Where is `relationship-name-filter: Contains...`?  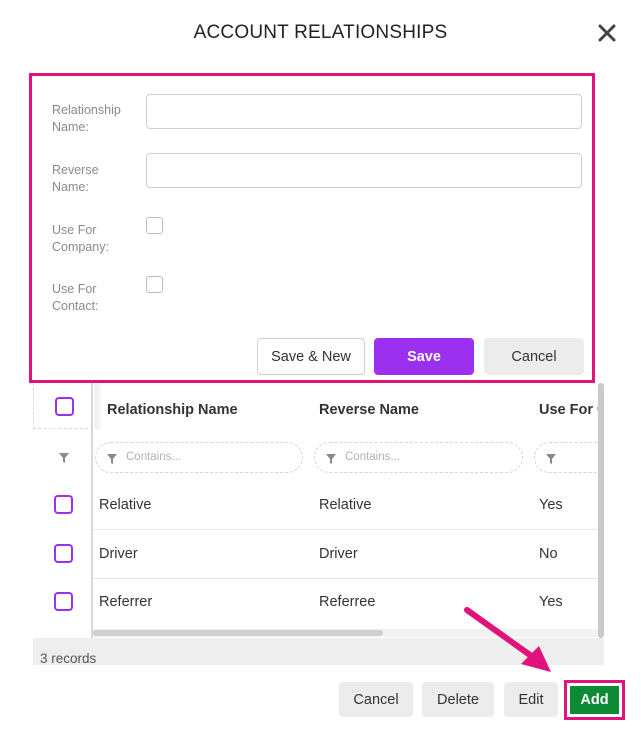 relationship-name-filter: Contains... is located at coordinates (199, 457).